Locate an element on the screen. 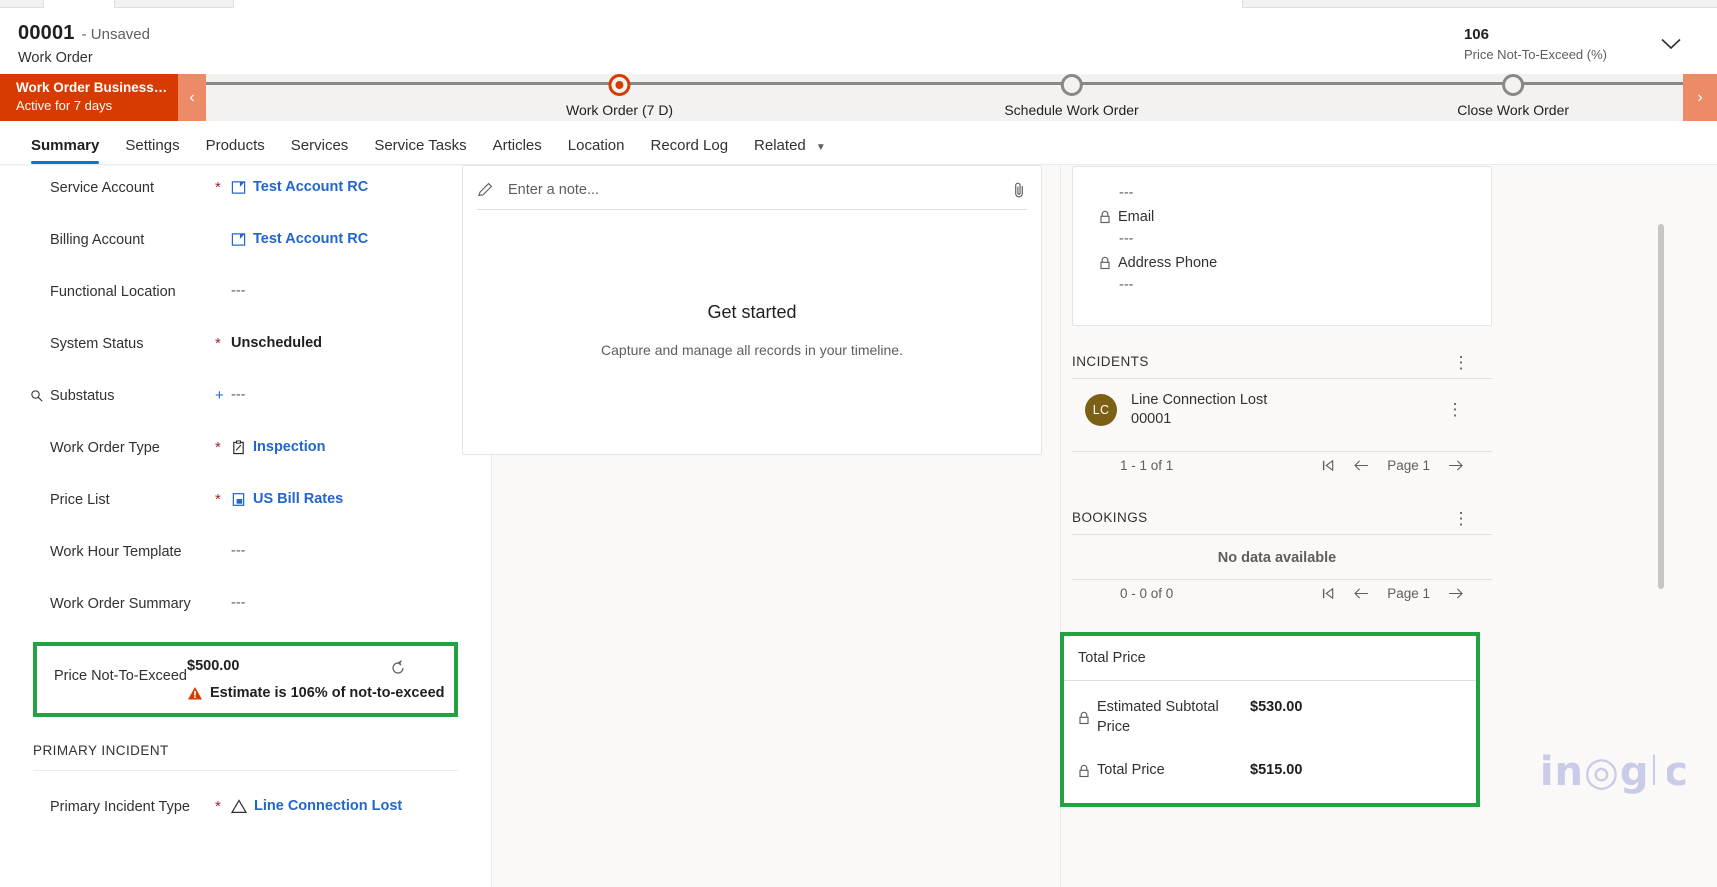  tab-summary: Summary is located at coordinates (65, 150).